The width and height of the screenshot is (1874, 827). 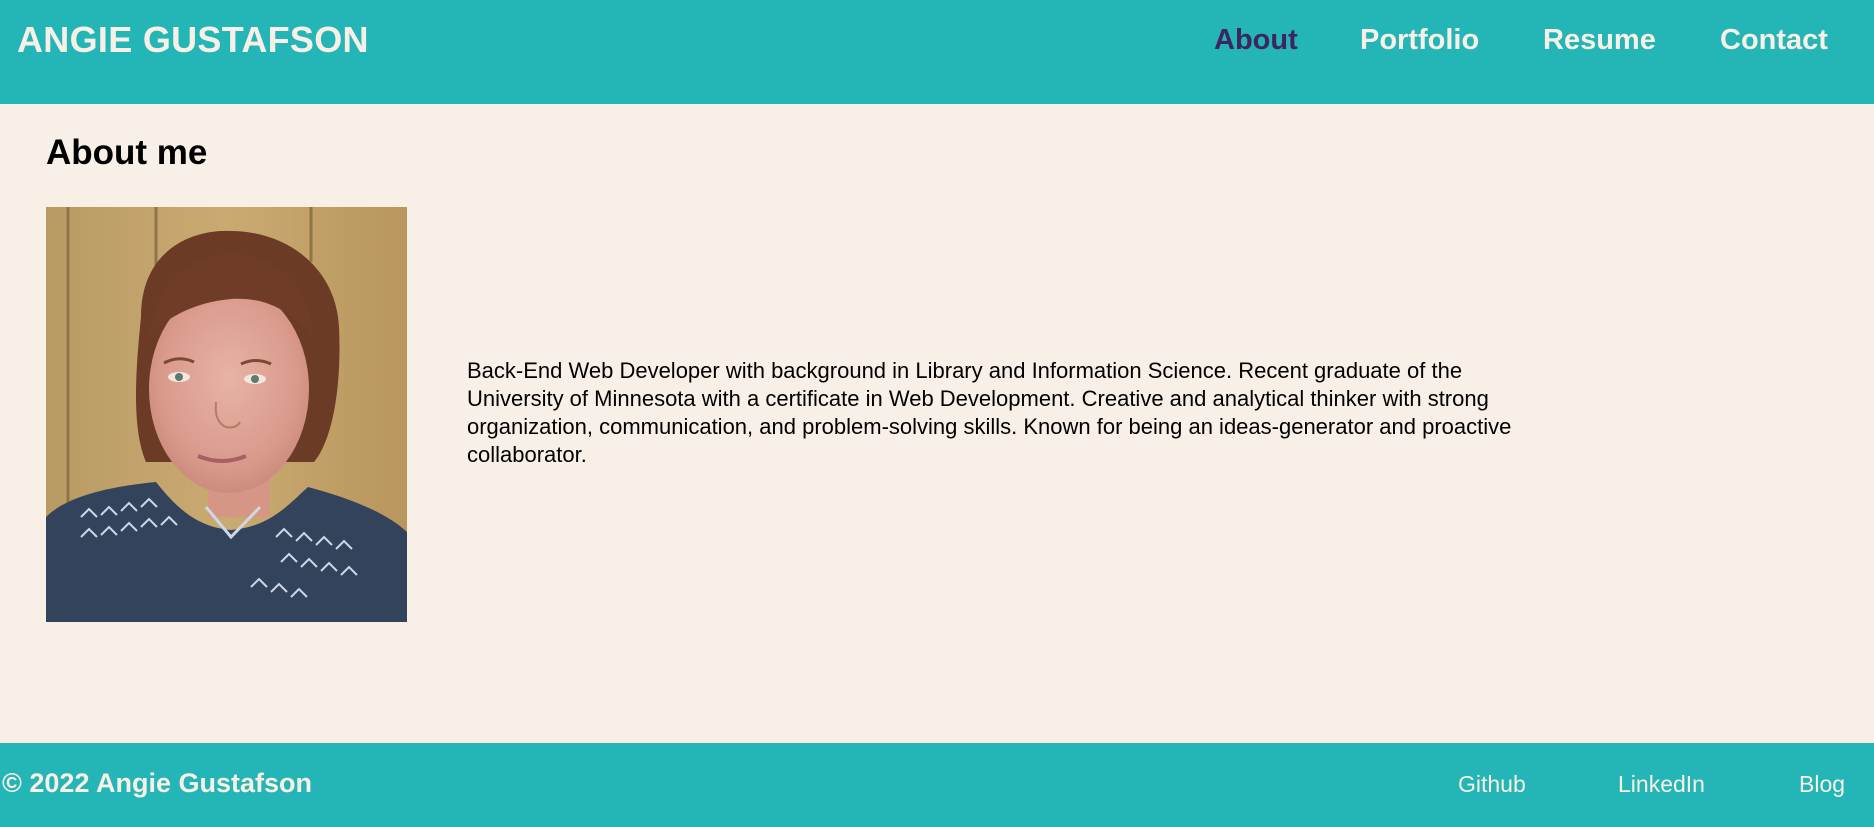 I want to click on footer-github-link: Github, so click(x=1492, y=784).